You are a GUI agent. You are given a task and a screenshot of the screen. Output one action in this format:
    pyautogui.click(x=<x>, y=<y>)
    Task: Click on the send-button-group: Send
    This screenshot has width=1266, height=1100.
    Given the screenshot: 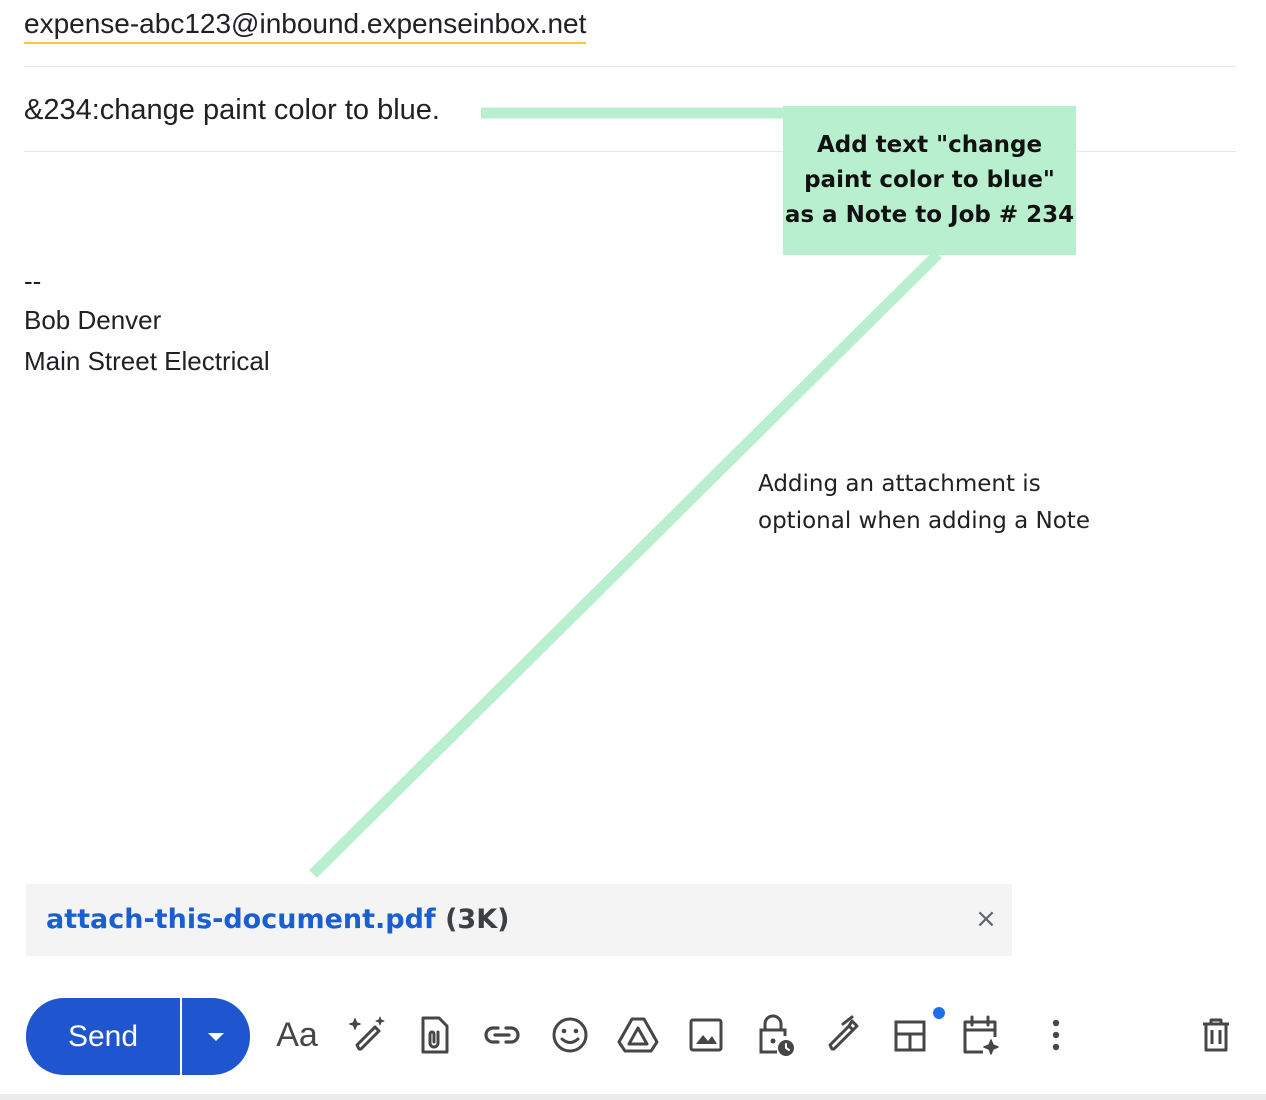 What is the action you would take?
    pyautogui.click(x=138, y=1036)
    